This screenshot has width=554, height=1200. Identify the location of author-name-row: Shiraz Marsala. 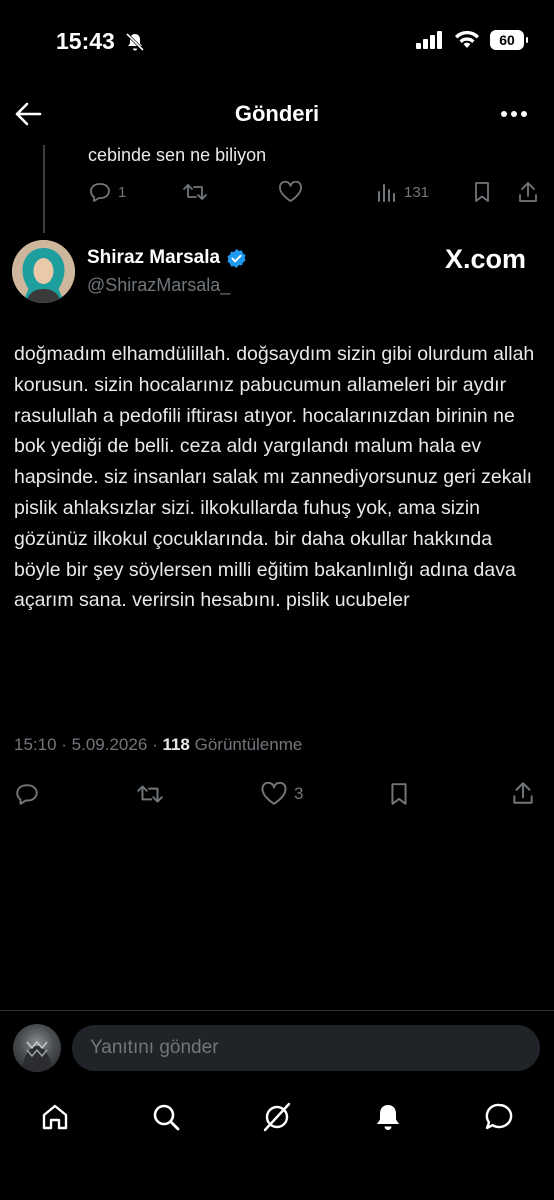
(167, 258).